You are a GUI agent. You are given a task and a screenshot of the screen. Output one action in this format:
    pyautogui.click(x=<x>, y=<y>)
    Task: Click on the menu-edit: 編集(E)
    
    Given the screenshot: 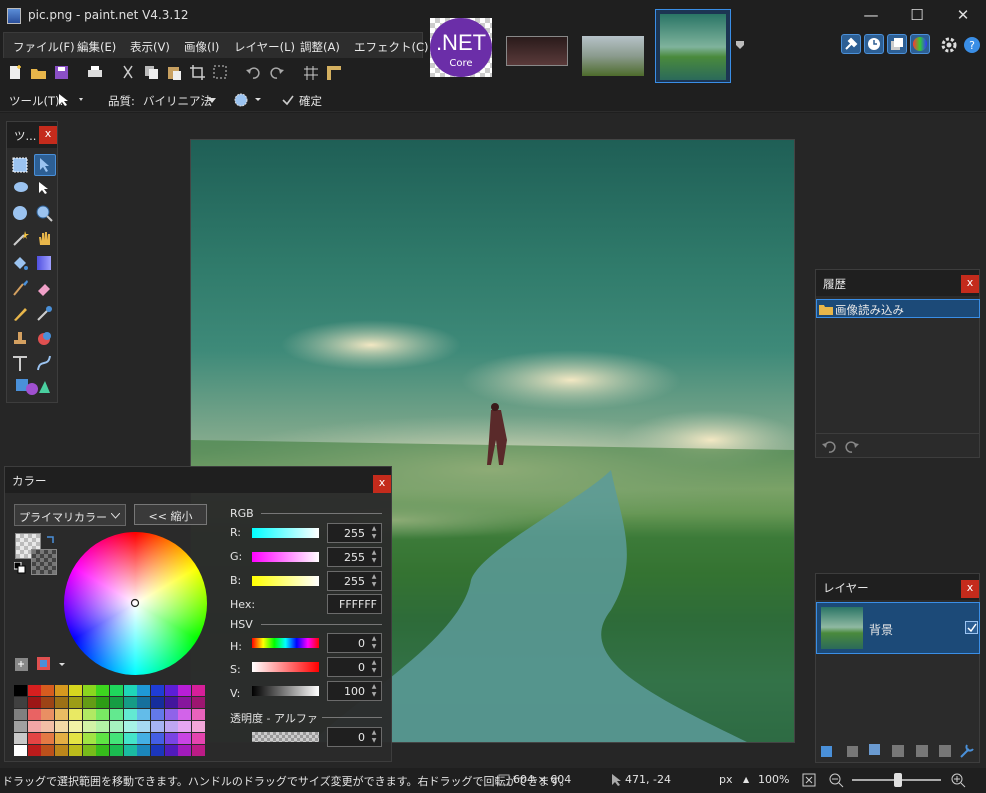 What is the action you would take?
    pyautogui.click(x=96, y=47)
    